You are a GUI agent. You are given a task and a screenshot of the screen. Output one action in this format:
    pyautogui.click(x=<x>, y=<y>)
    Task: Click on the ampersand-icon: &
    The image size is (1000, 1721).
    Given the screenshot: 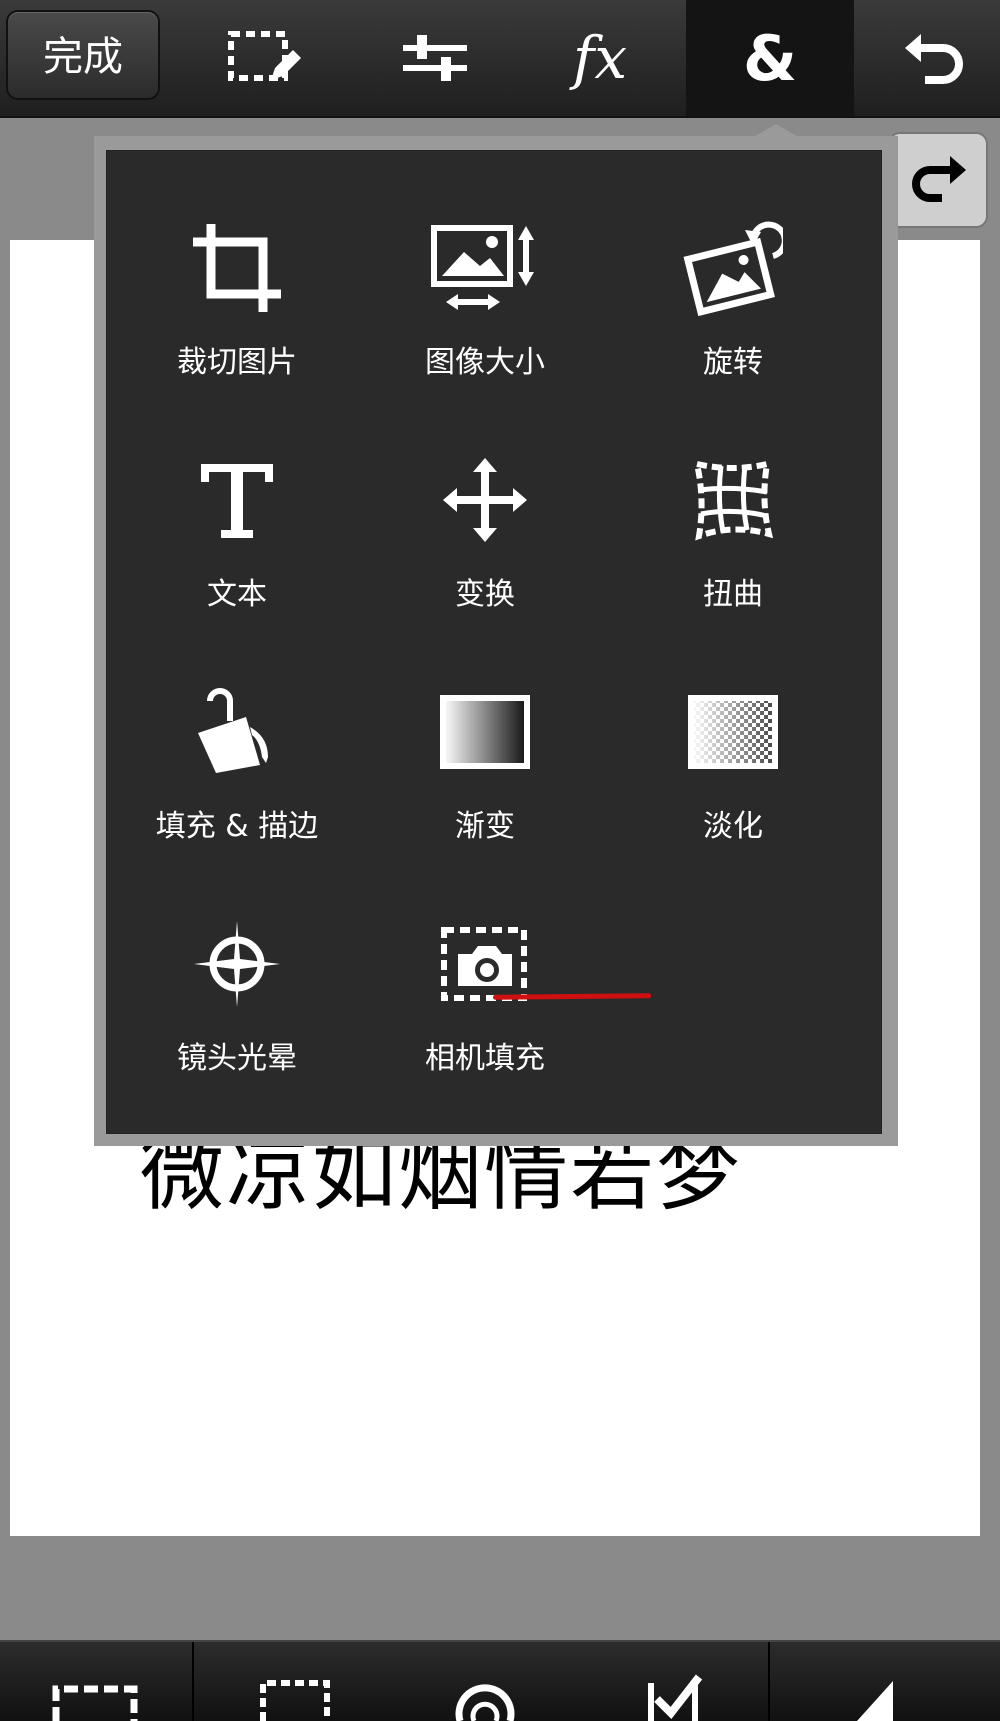 What is the action you would take?
    pyautogui.click(x=770, y=58)
    